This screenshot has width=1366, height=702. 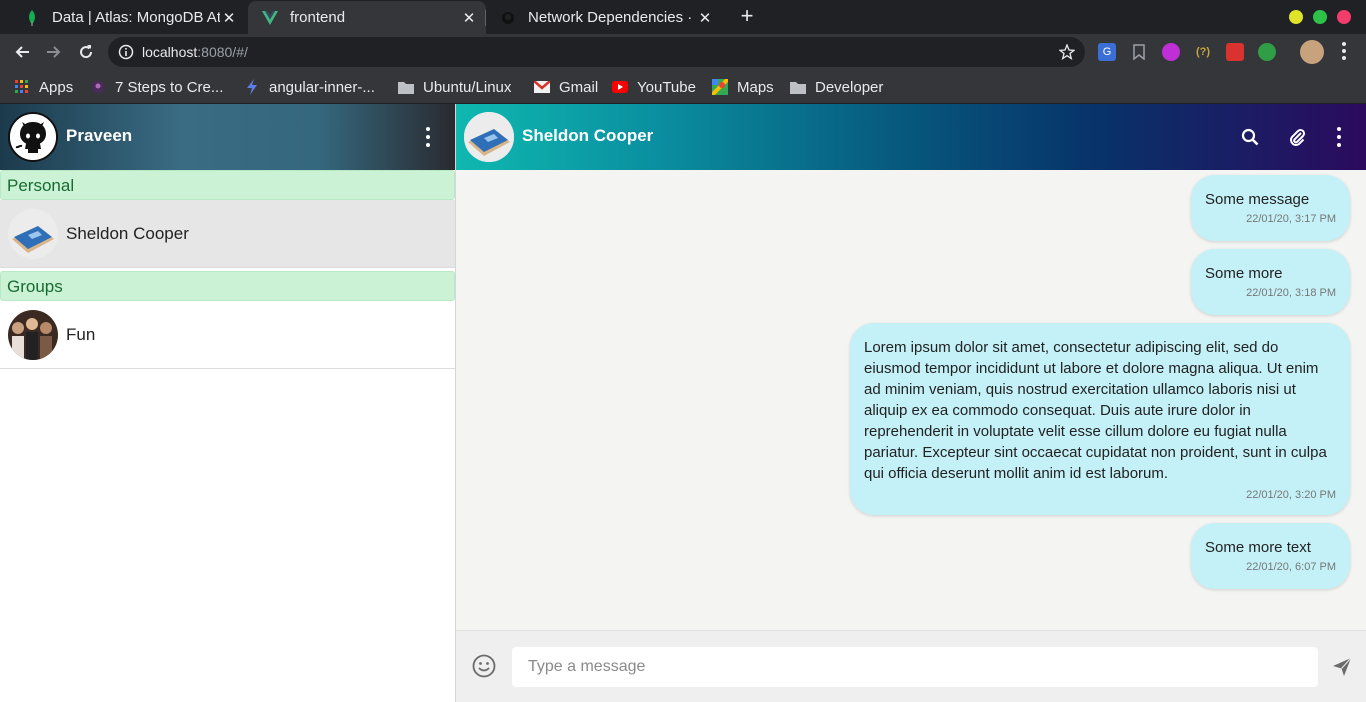 I want to click on sidebar-menu-icon, so click(x=428, y=137).